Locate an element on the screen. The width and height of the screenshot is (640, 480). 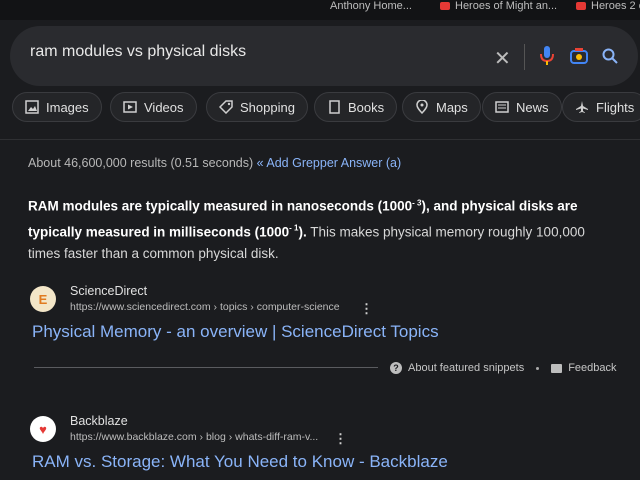
backblaze-favicon-icon: ♥ is located at coordinates (43, 429).